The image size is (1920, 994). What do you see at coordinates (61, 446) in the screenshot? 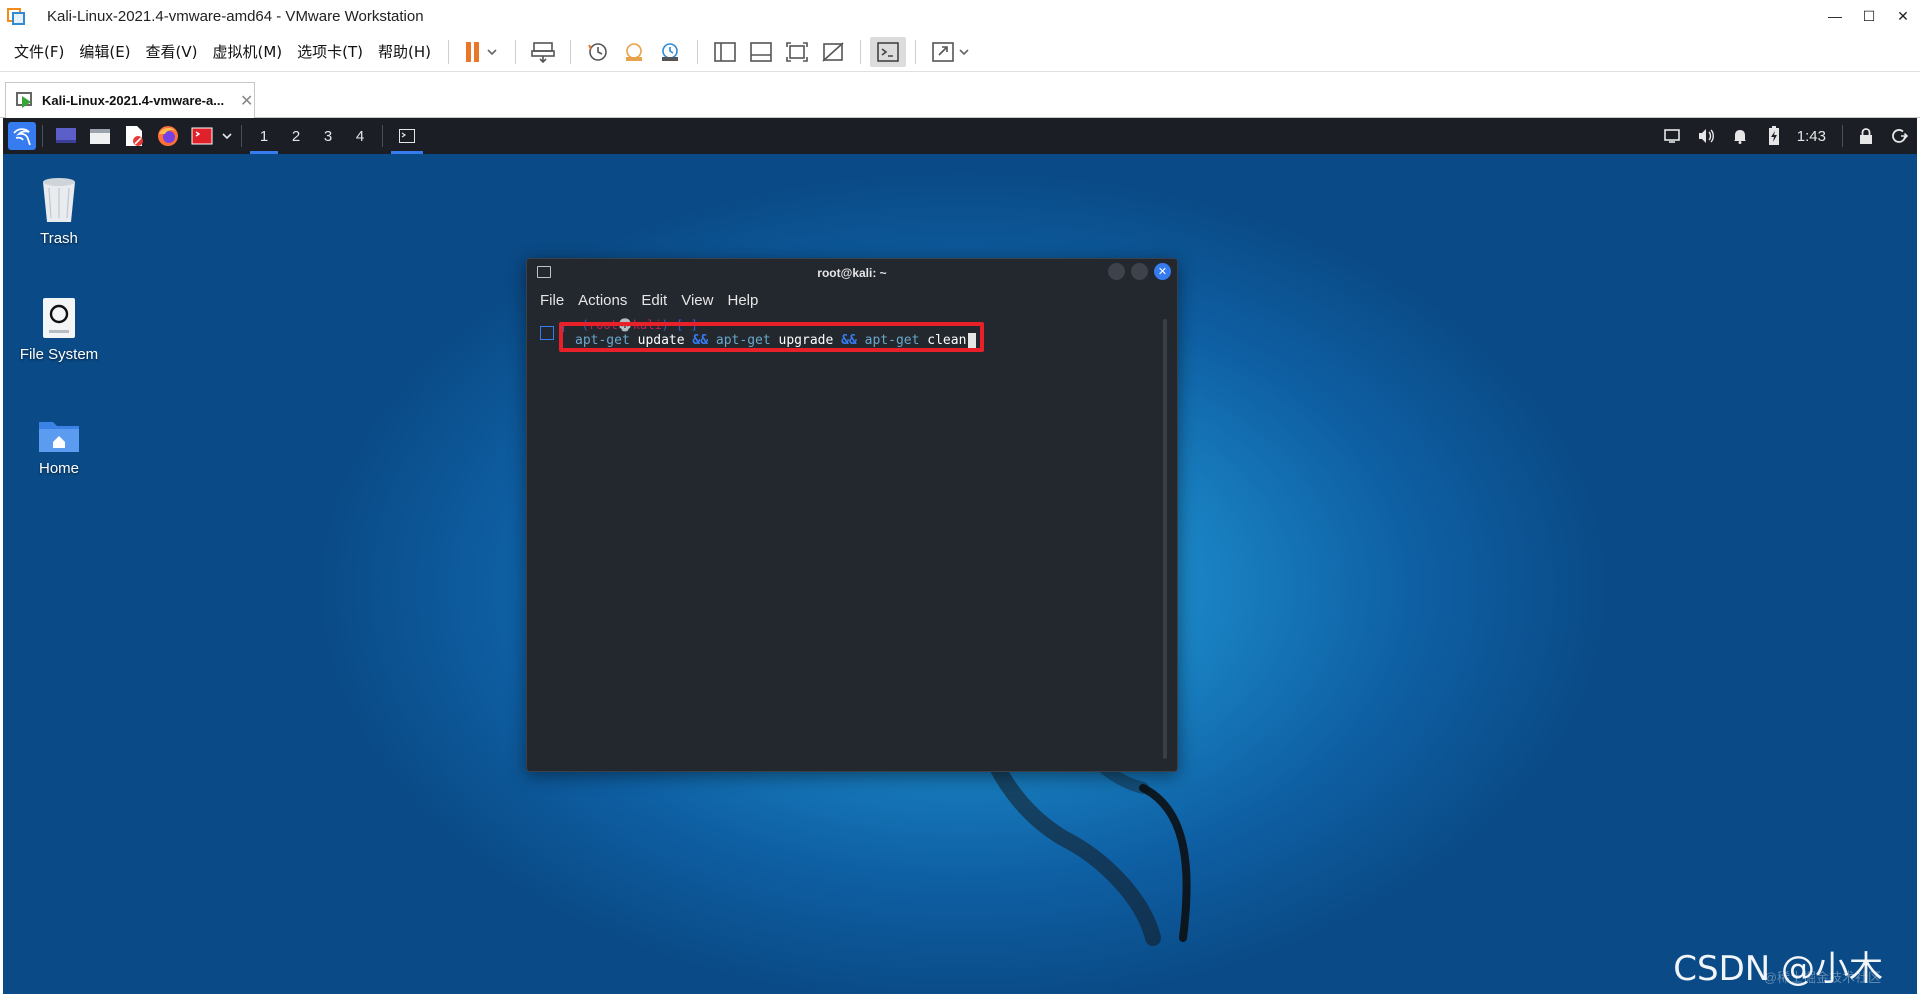
I see `desktop-icon-home: Home` at bounding box center [61, 446].